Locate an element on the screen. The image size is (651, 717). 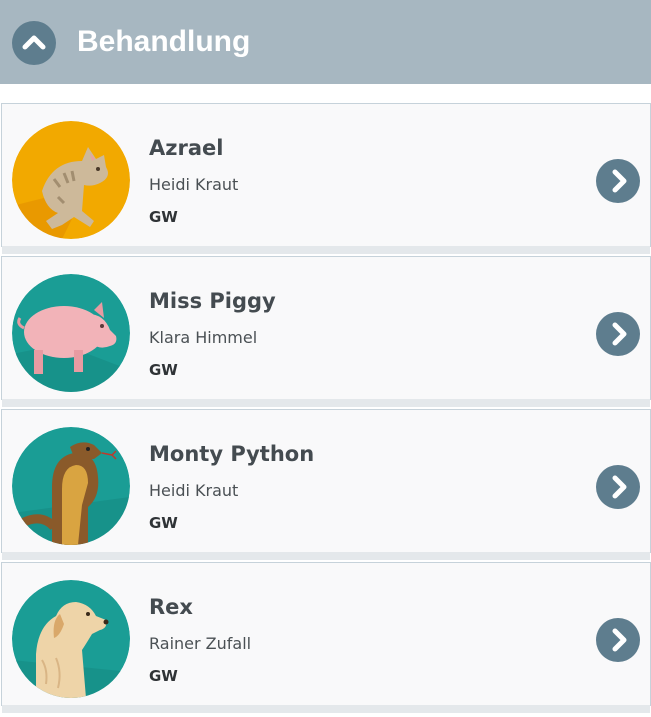
pig-avatar is located at coordinates (71, 333).